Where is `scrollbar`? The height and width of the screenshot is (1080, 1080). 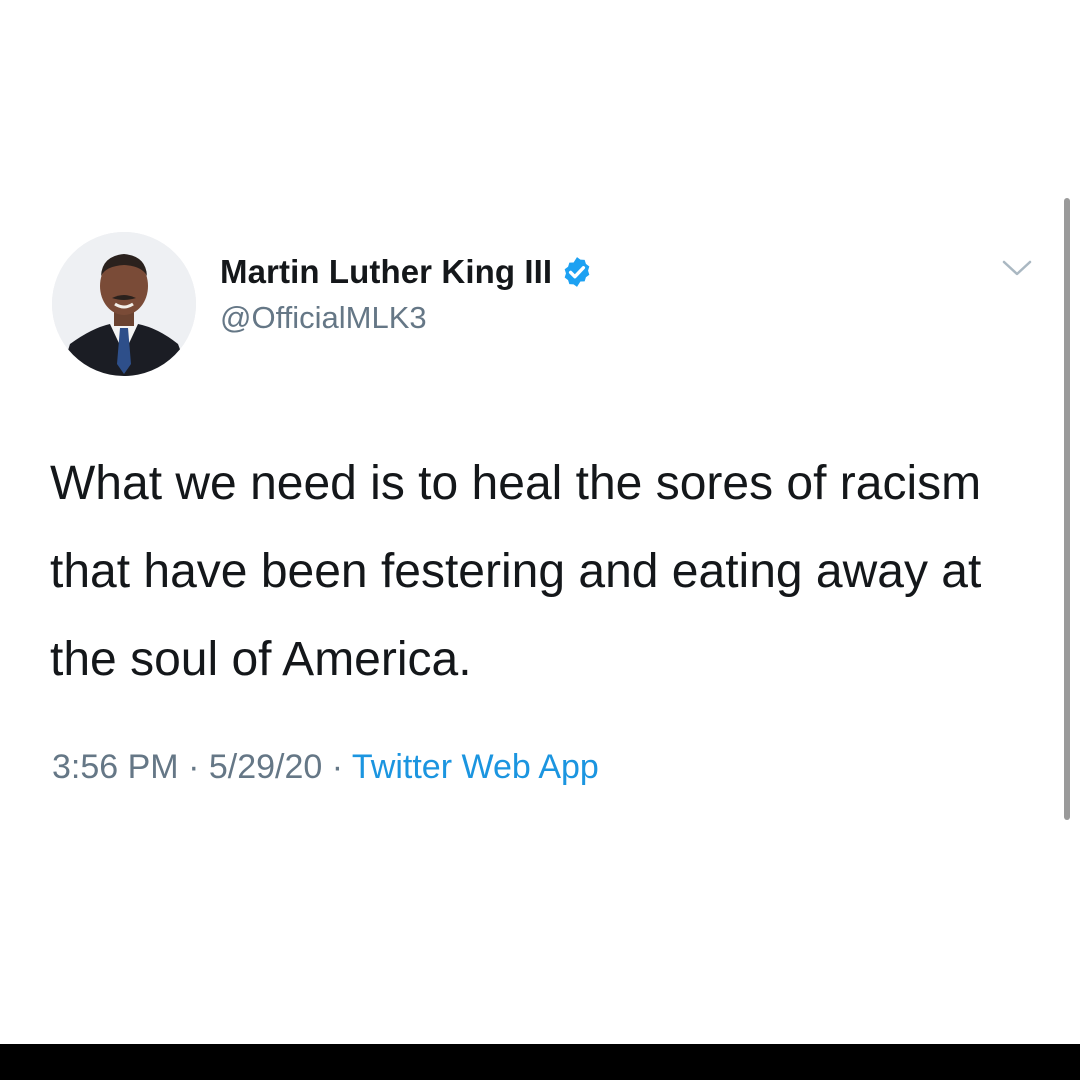 scrollbar is located at coordinates (1067, 509).